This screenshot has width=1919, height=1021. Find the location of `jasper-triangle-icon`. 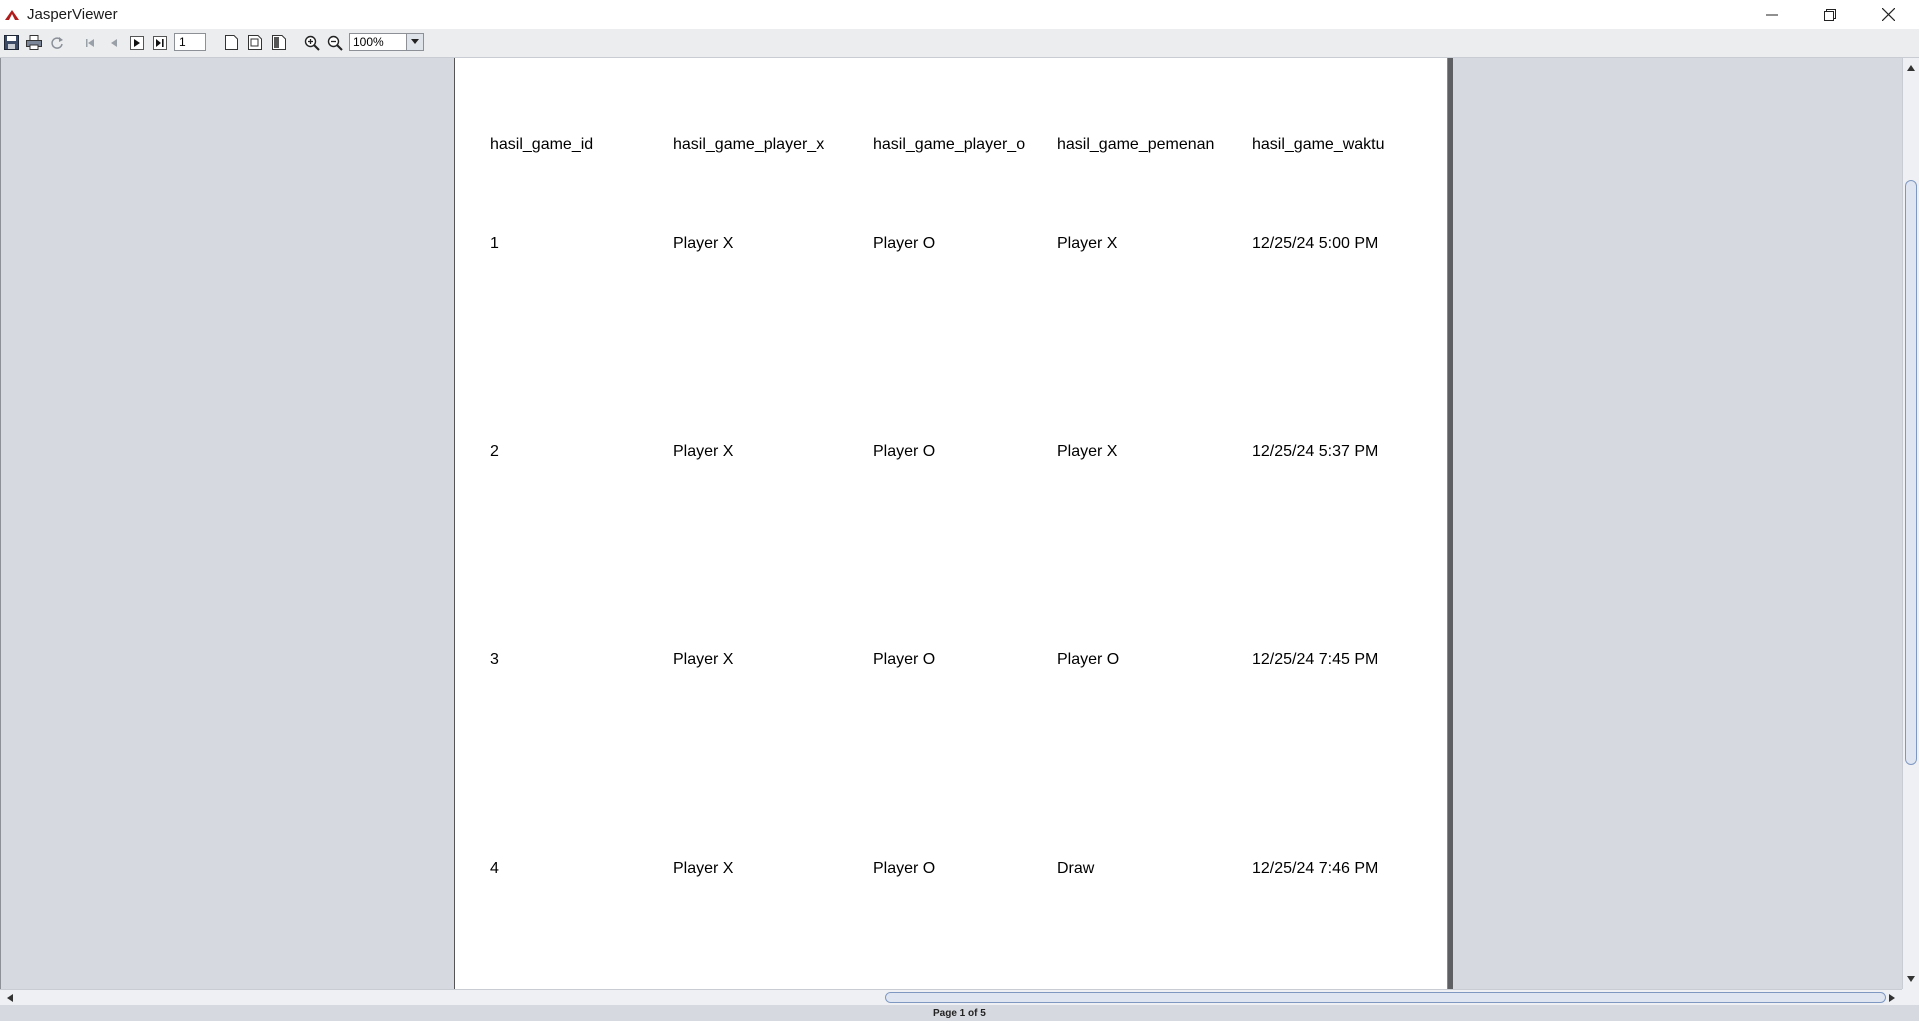

jasper-triangle-icon is located at coordinates (12, 14).